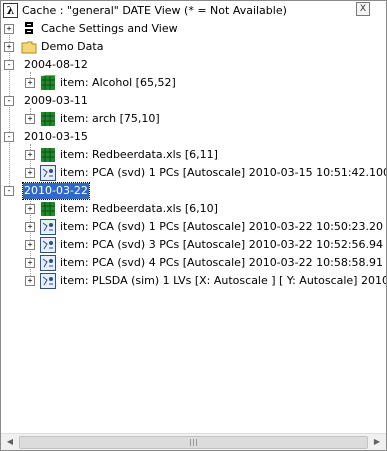  I want to click on tree-node-cache-settings: + Cache Settings and View, so click(193, 29).